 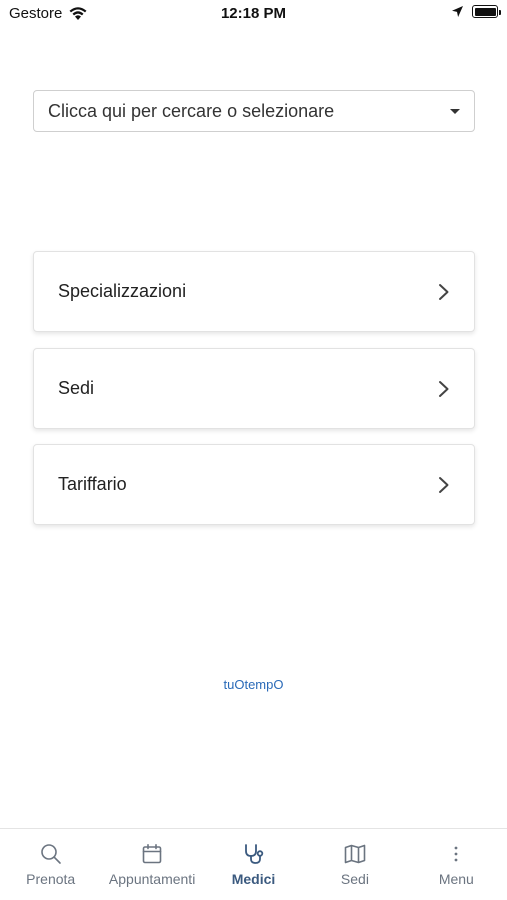 I want to click on menu-card-specializzazioni: Specializzazioni, so click(x=254, y=291).